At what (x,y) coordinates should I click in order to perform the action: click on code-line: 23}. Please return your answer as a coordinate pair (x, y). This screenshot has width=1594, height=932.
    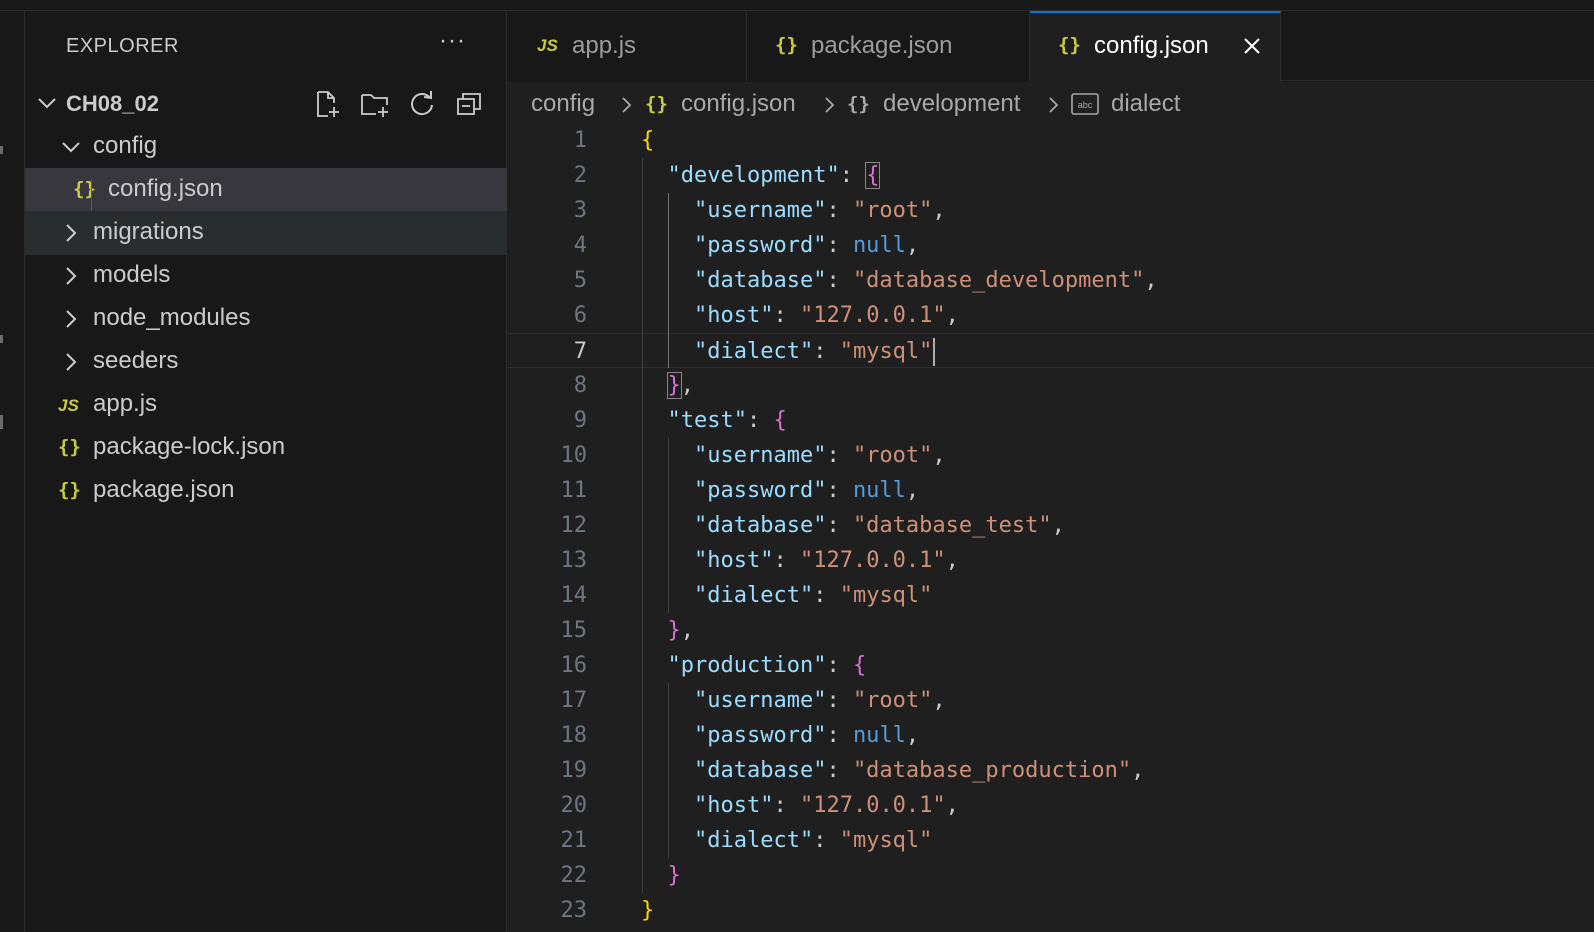
    Looking at the image, I should click on (1050, 910).